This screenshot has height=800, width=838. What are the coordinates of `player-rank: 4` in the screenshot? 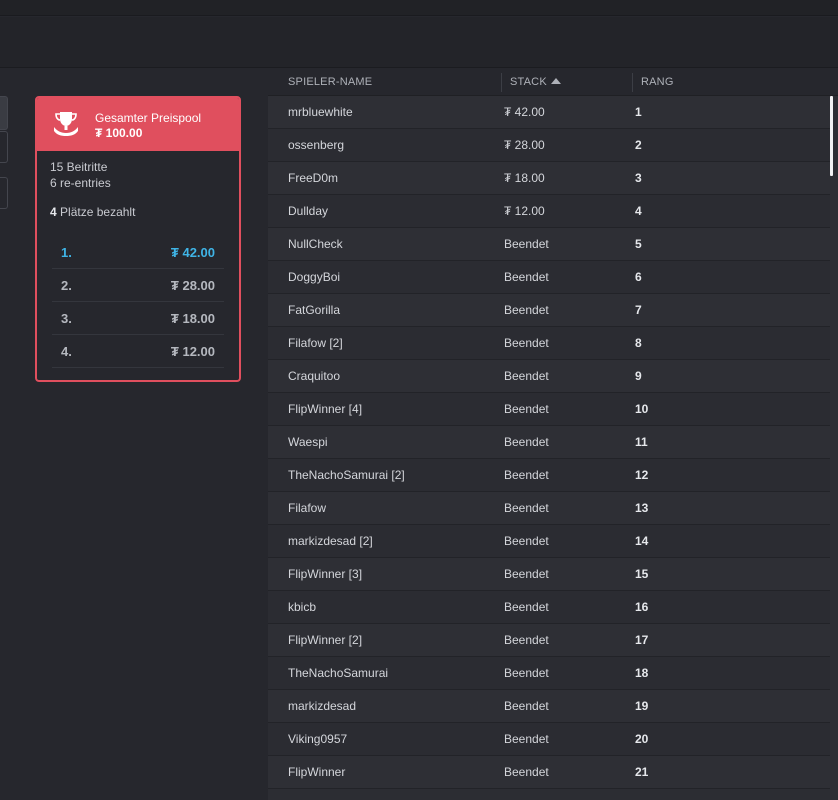 It's located at (638, 211).